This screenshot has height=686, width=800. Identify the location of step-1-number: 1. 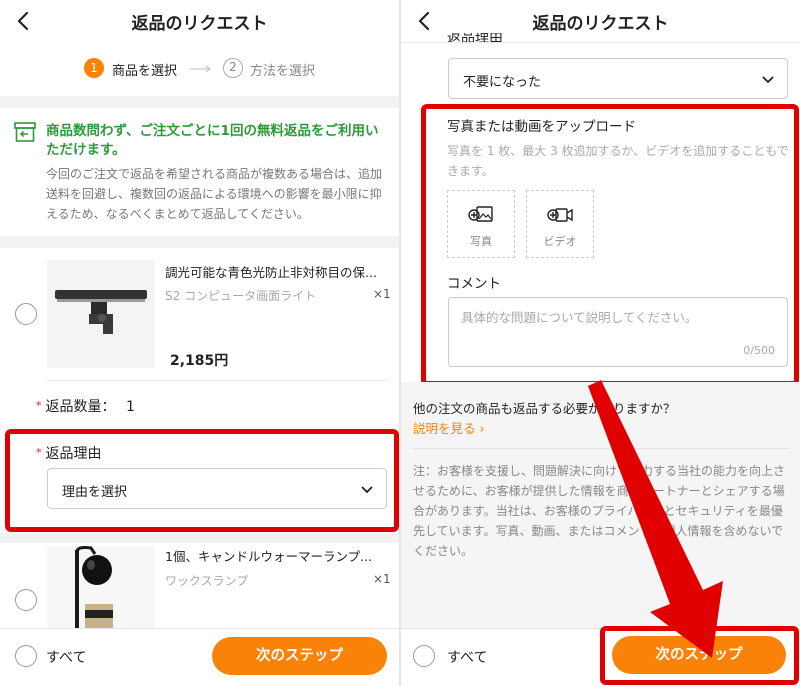
(94, 68).